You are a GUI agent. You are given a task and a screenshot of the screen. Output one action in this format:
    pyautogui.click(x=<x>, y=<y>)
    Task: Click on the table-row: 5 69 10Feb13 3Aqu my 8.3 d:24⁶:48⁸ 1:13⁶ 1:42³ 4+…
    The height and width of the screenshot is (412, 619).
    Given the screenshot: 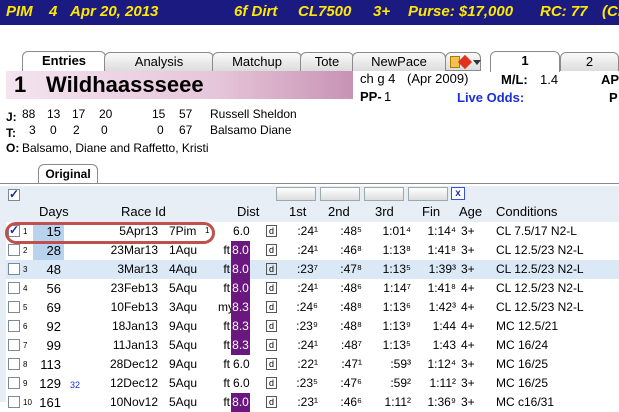 What is the action you would take?
    pyautogui.click(x=312, y=307)
    